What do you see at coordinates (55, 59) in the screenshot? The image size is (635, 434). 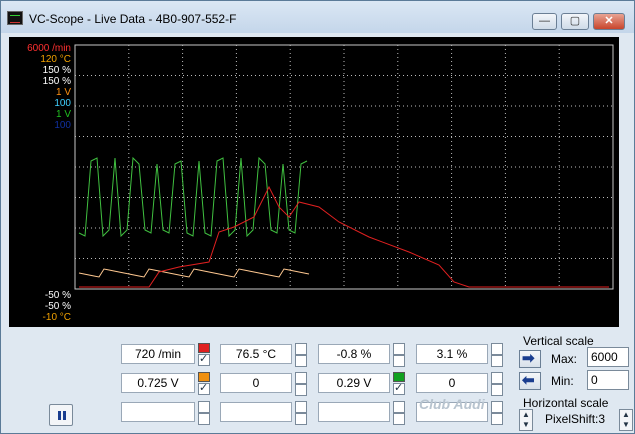 I see `scale-label: 120 °C` at bounding box center [55, 59].